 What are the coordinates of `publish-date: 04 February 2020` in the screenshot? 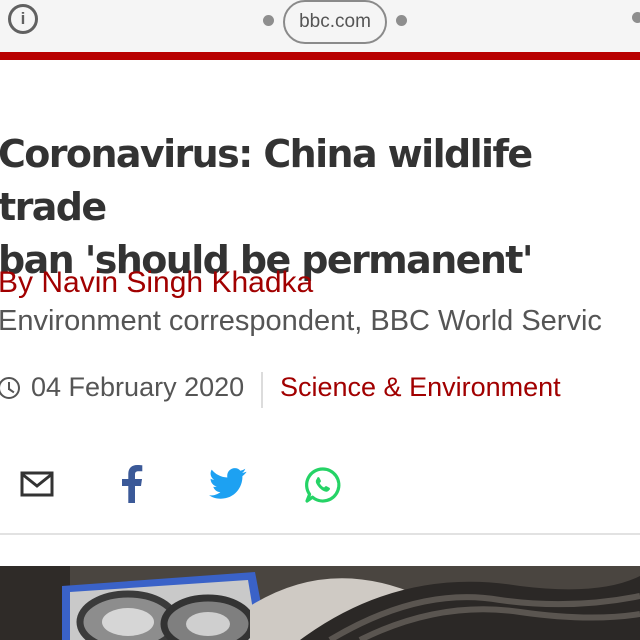 It's located at (138, 387).